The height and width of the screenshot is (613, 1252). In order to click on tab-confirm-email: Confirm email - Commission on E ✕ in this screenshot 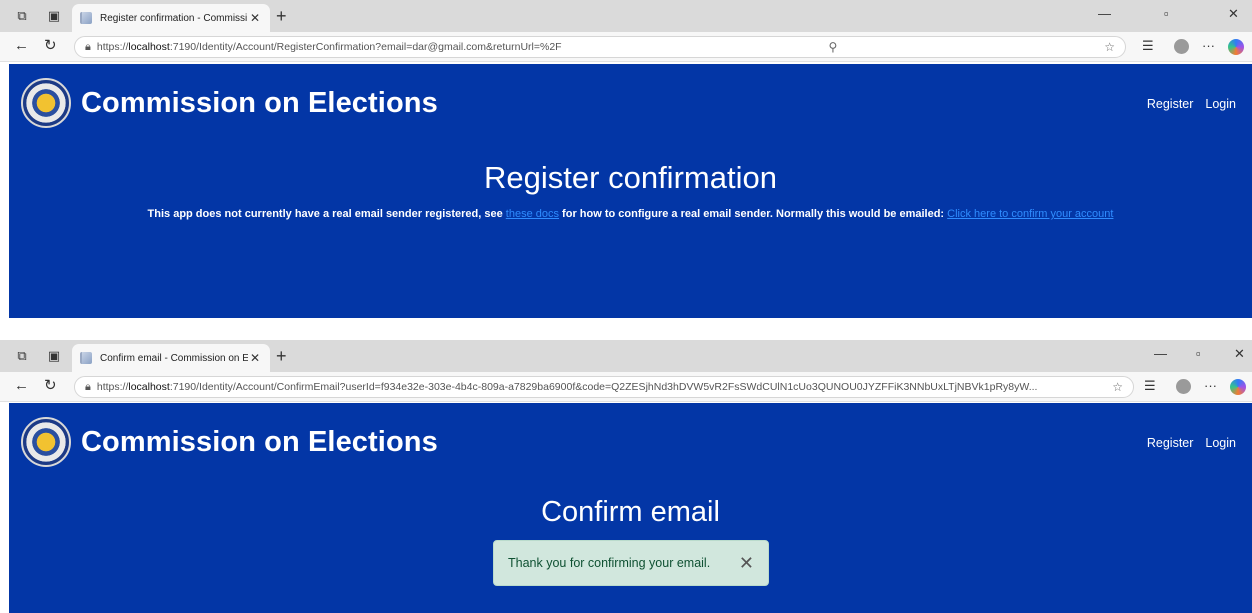, I will do `click(171, 358)`.